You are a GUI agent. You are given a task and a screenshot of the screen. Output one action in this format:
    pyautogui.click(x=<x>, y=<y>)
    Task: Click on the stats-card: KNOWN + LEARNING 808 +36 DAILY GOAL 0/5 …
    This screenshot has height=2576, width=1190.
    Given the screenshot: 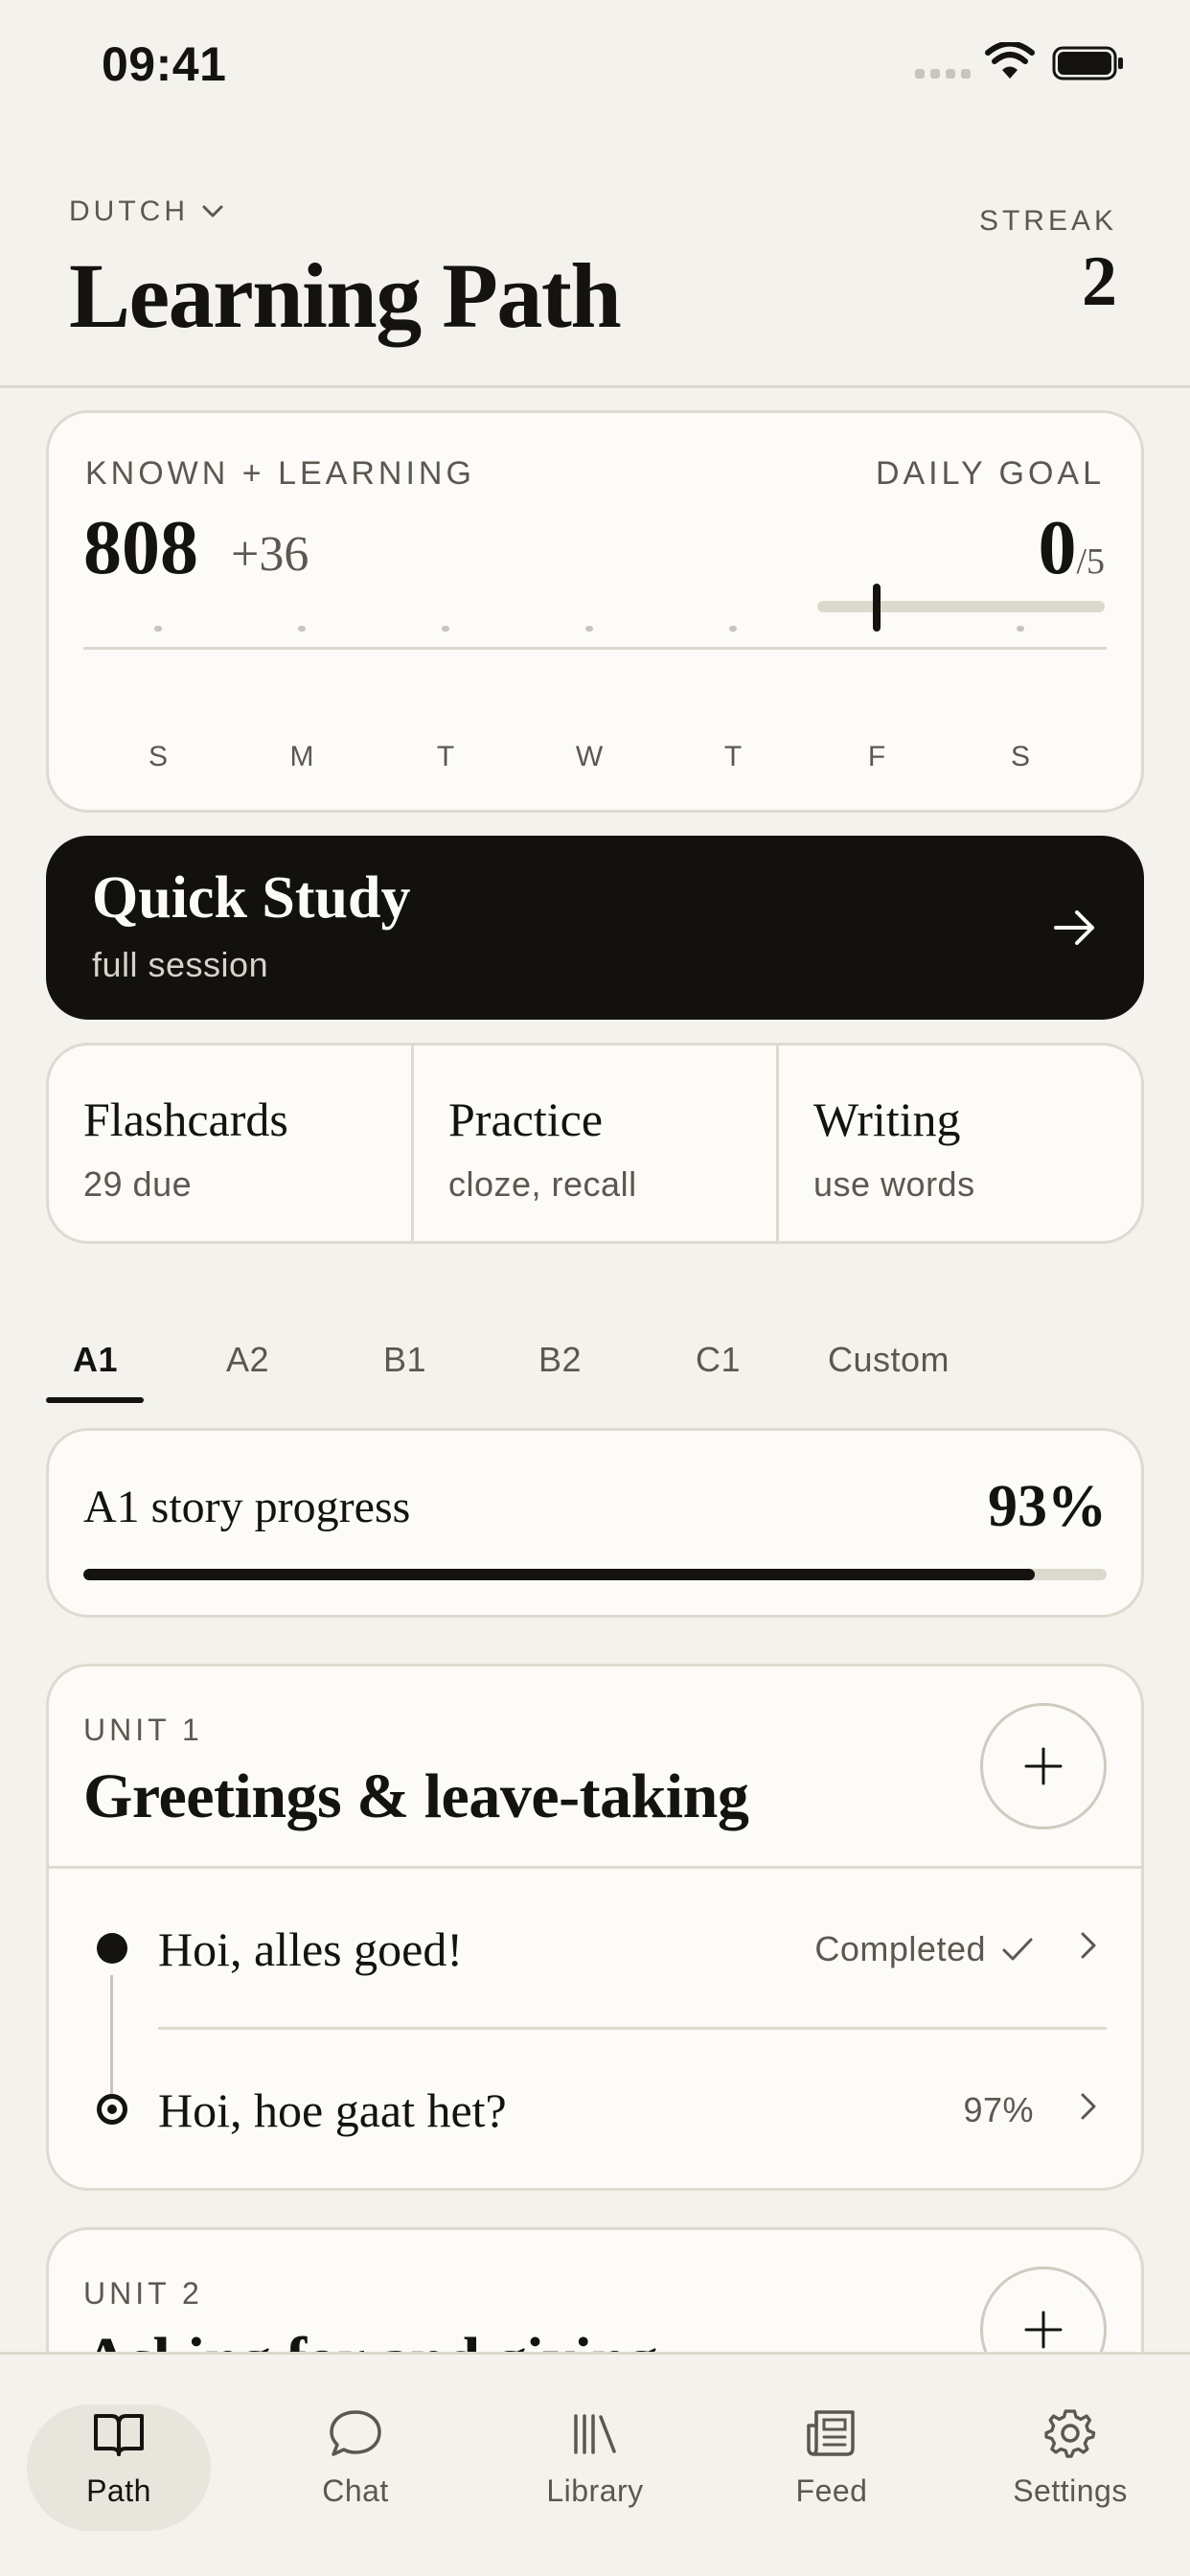 What is the action you would take?
    pyautogui.click(x=595, y=611)
    